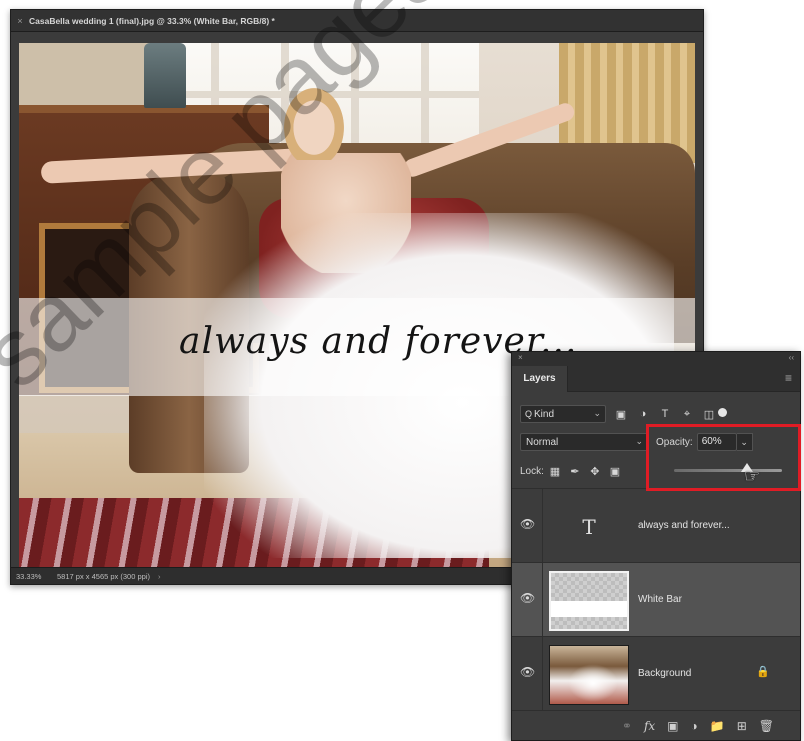 The width and height of the screenshot is (804, 741). I want to click on layer-thumbnail, so click(589, 601).